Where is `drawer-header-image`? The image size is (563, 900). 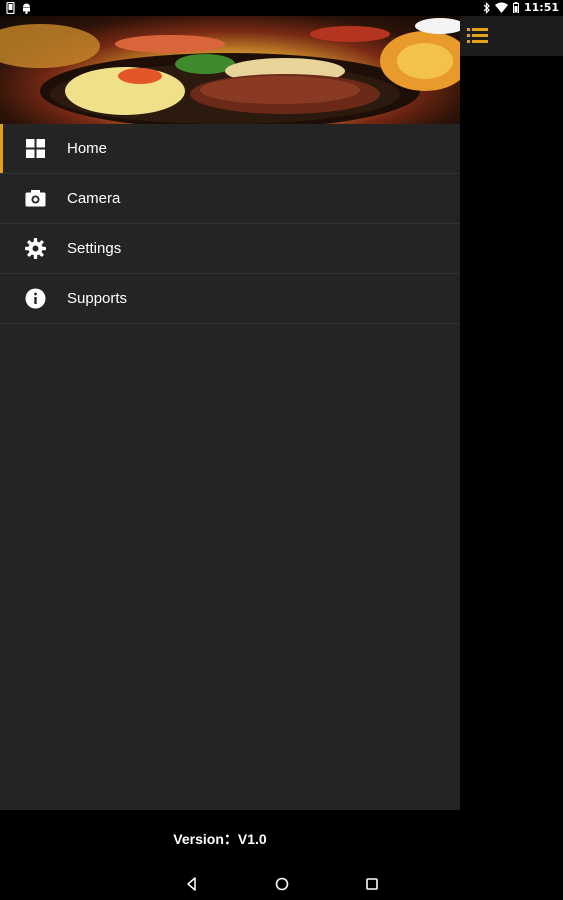 drawer-header-image is located at coordinates (230, 70).